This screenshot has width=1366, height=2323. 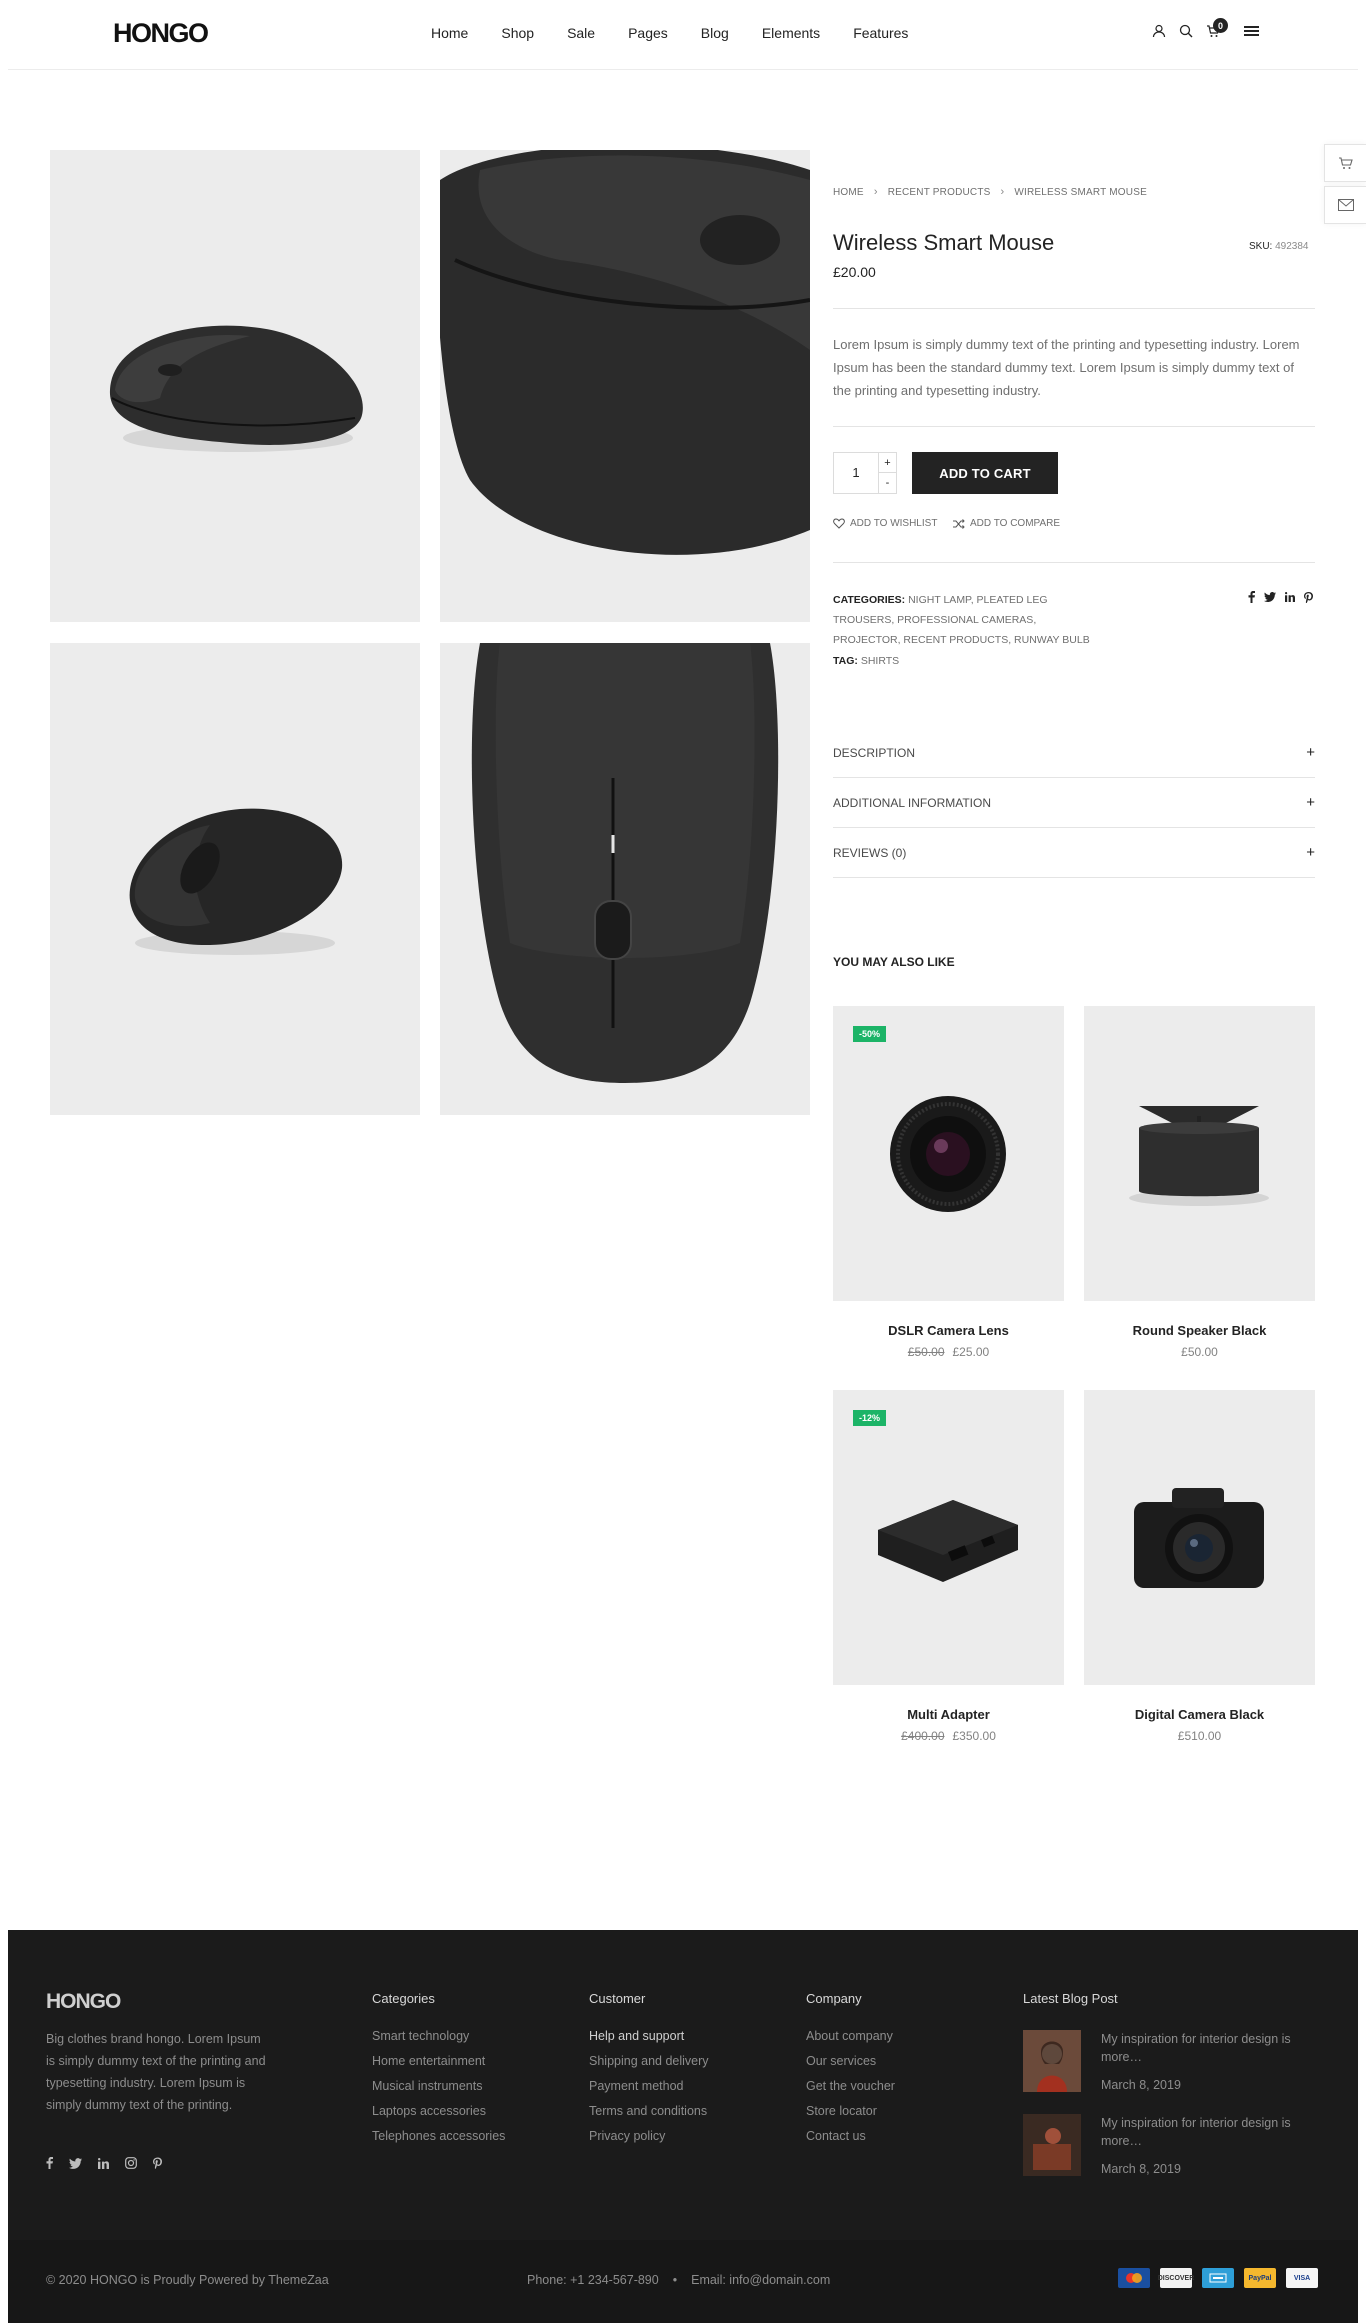 What do you see at coordinates (83, 2002) in the screenshot?
I see `footer-logo: HONGO` at bounding box center [83, 2002].